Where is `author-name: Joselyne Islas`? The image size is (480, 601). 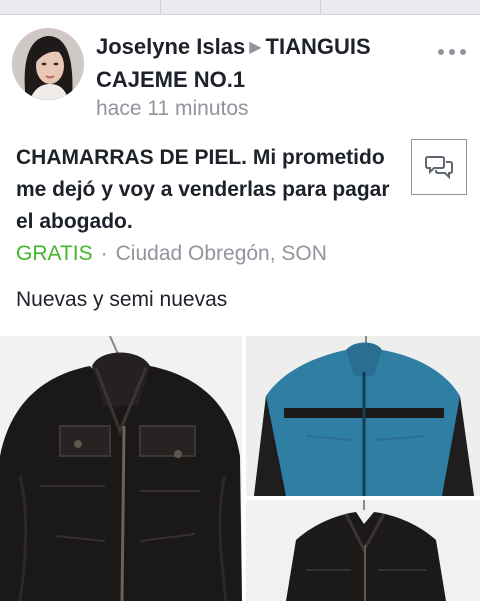 author-name: Joselyne Islas is located at coordinates (170, 46).